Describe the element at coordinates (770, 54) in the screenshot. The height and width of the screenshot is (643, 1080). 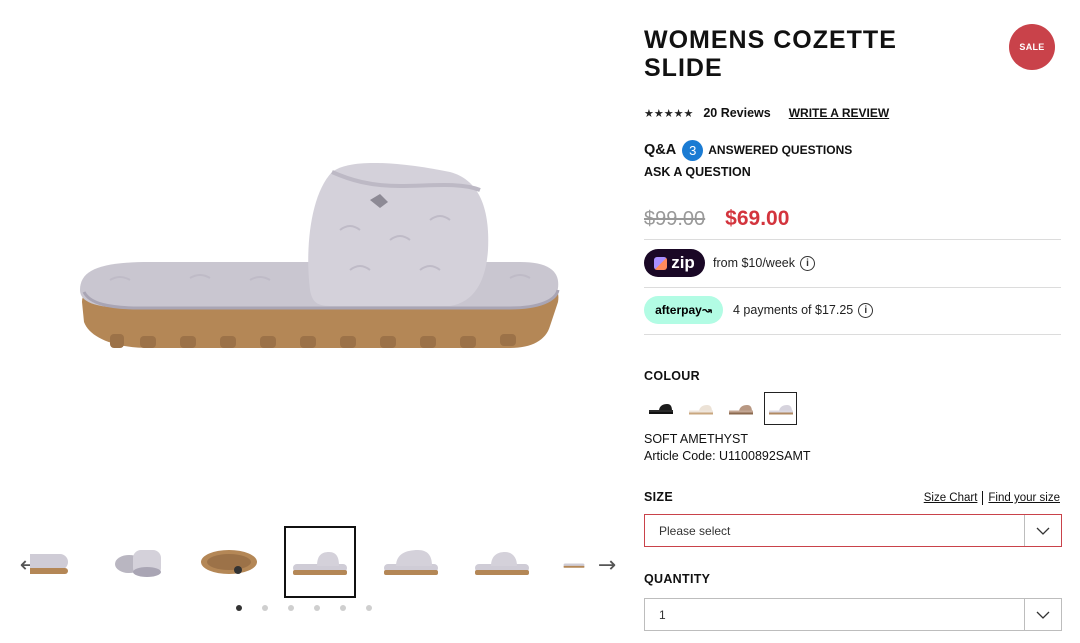
I see `product-title: WOMENS COZETTE SLIDE` at that location.